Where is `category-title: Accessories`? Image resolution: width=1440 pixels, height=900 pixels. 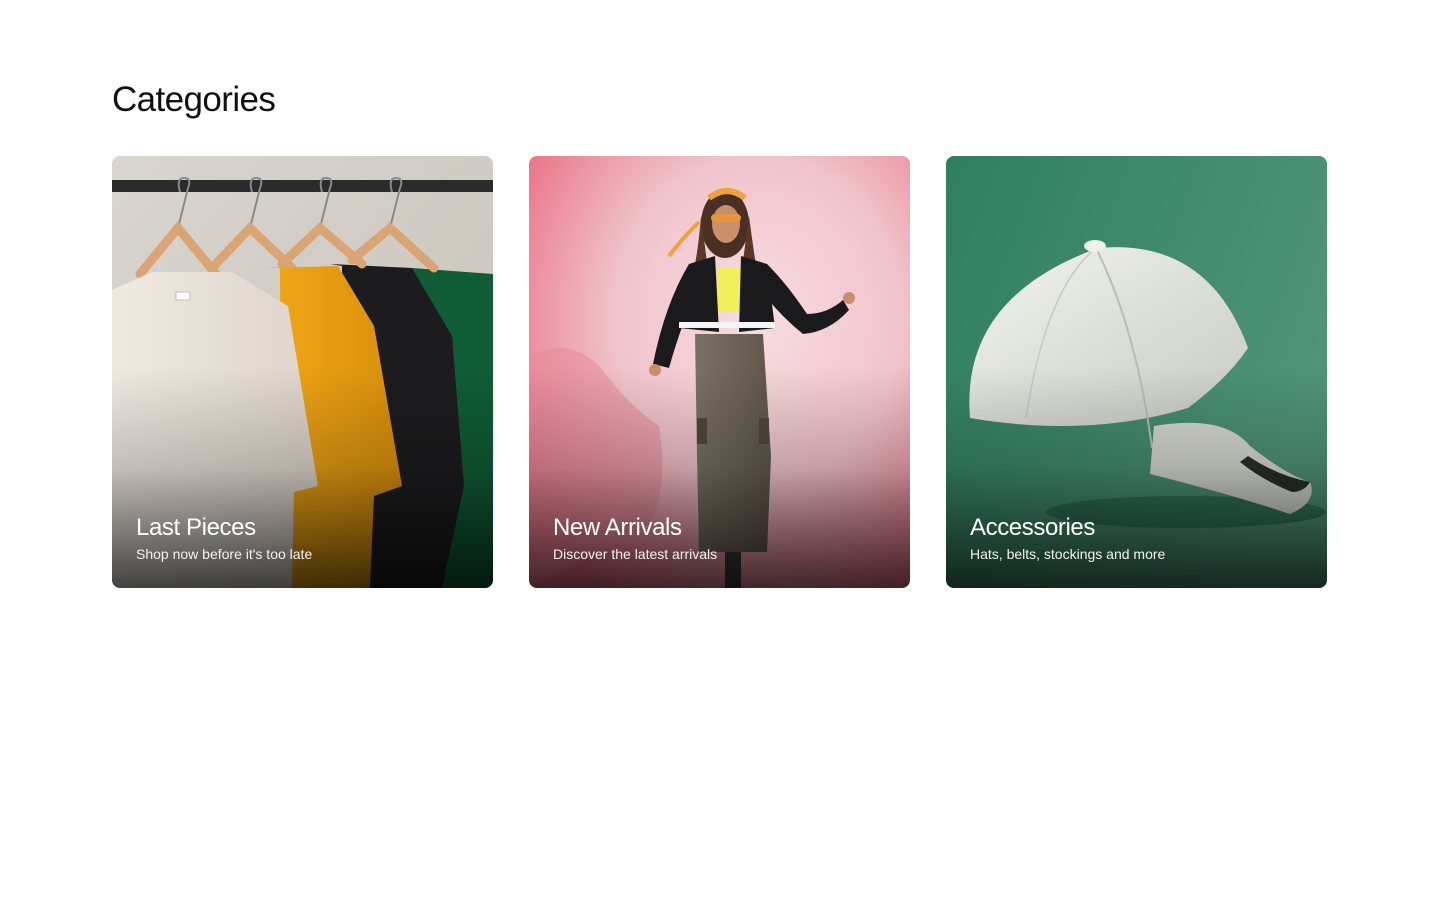
category-title: Accessories is located at coordinates (1032, 527).